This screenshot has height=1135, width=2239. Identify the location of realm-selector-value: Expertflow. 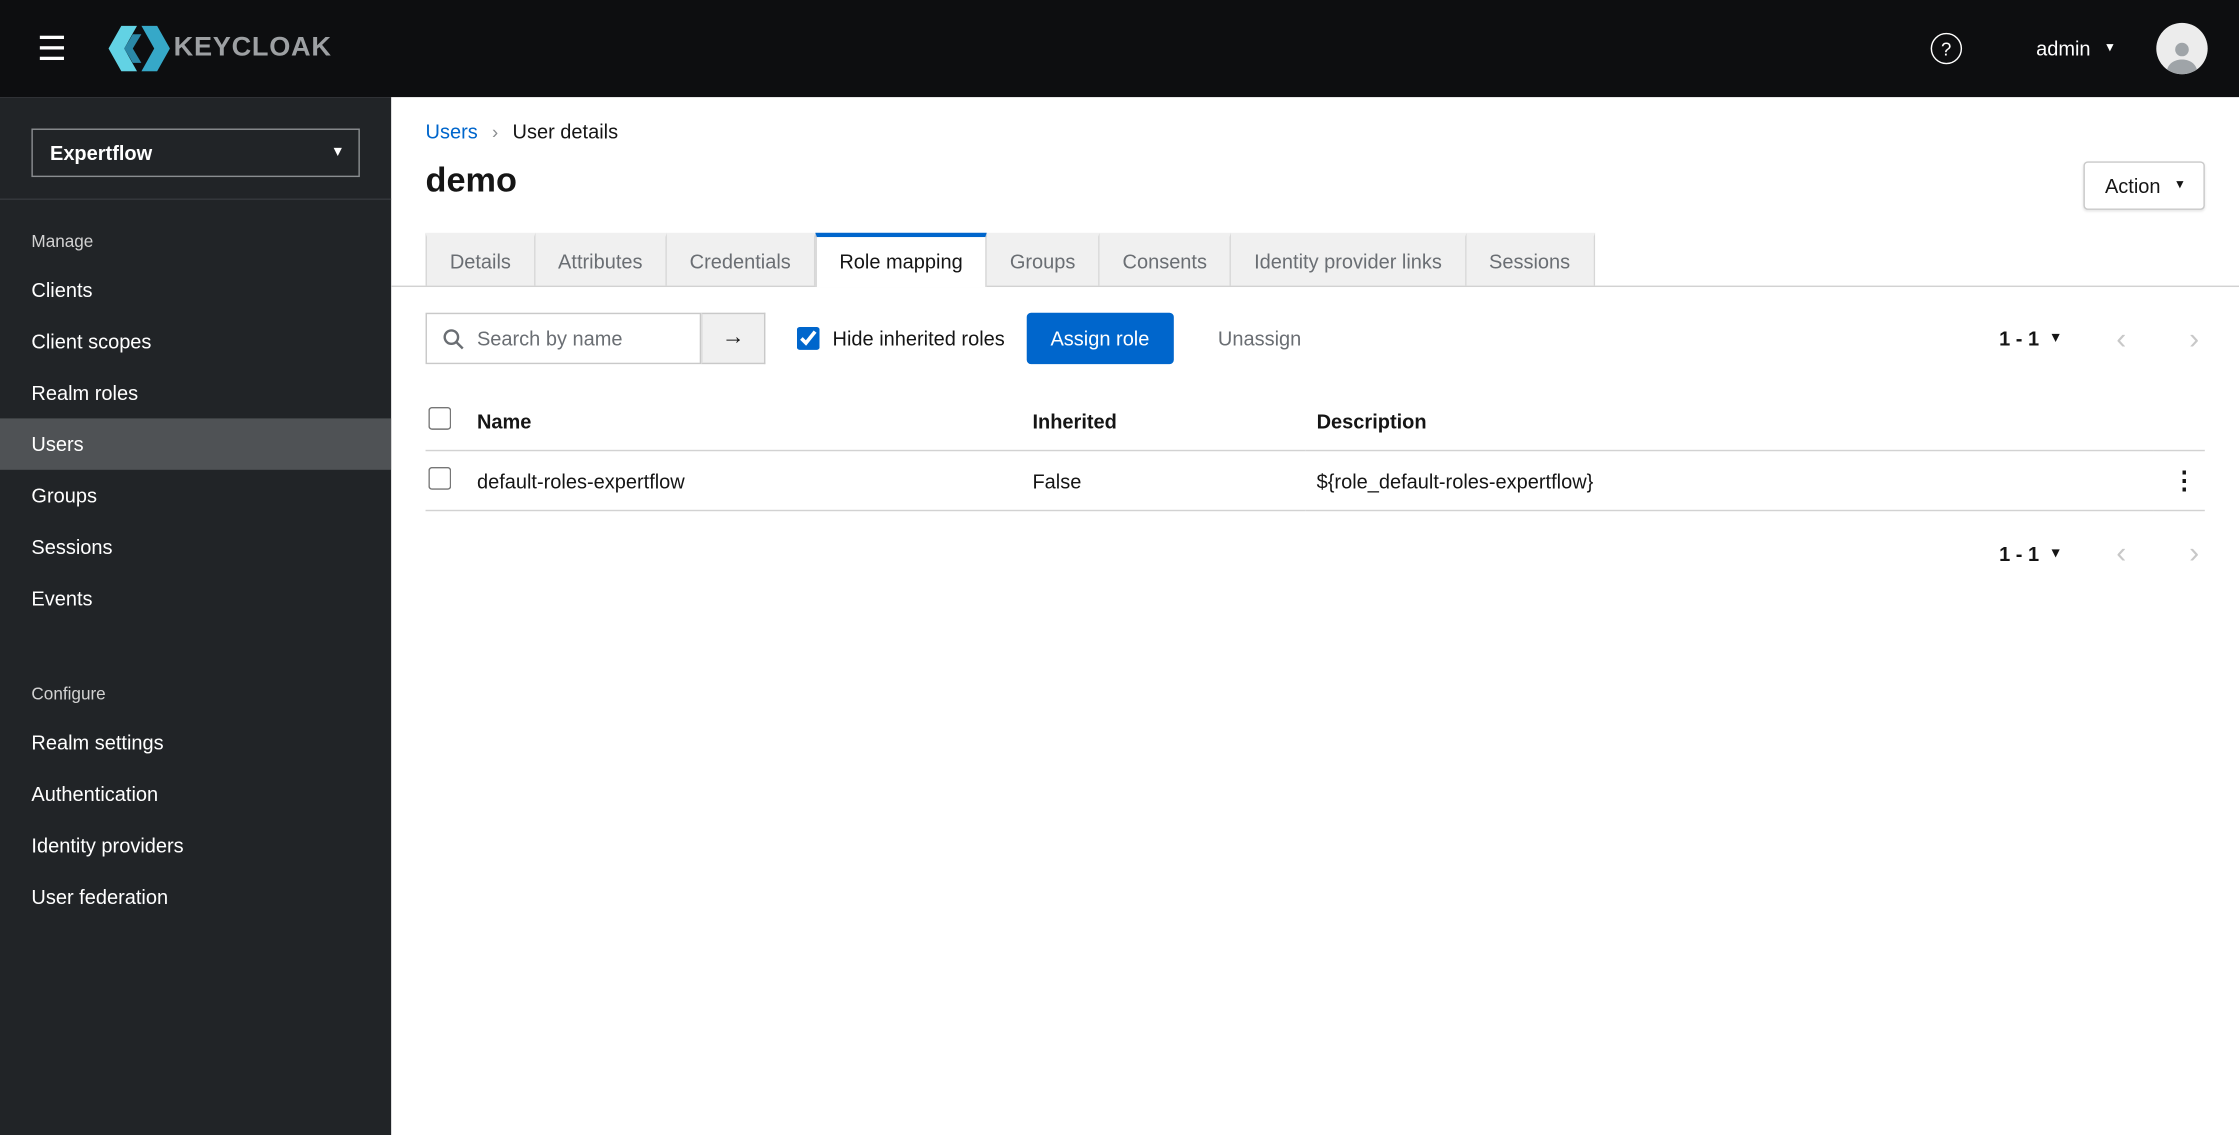
(101, 153).